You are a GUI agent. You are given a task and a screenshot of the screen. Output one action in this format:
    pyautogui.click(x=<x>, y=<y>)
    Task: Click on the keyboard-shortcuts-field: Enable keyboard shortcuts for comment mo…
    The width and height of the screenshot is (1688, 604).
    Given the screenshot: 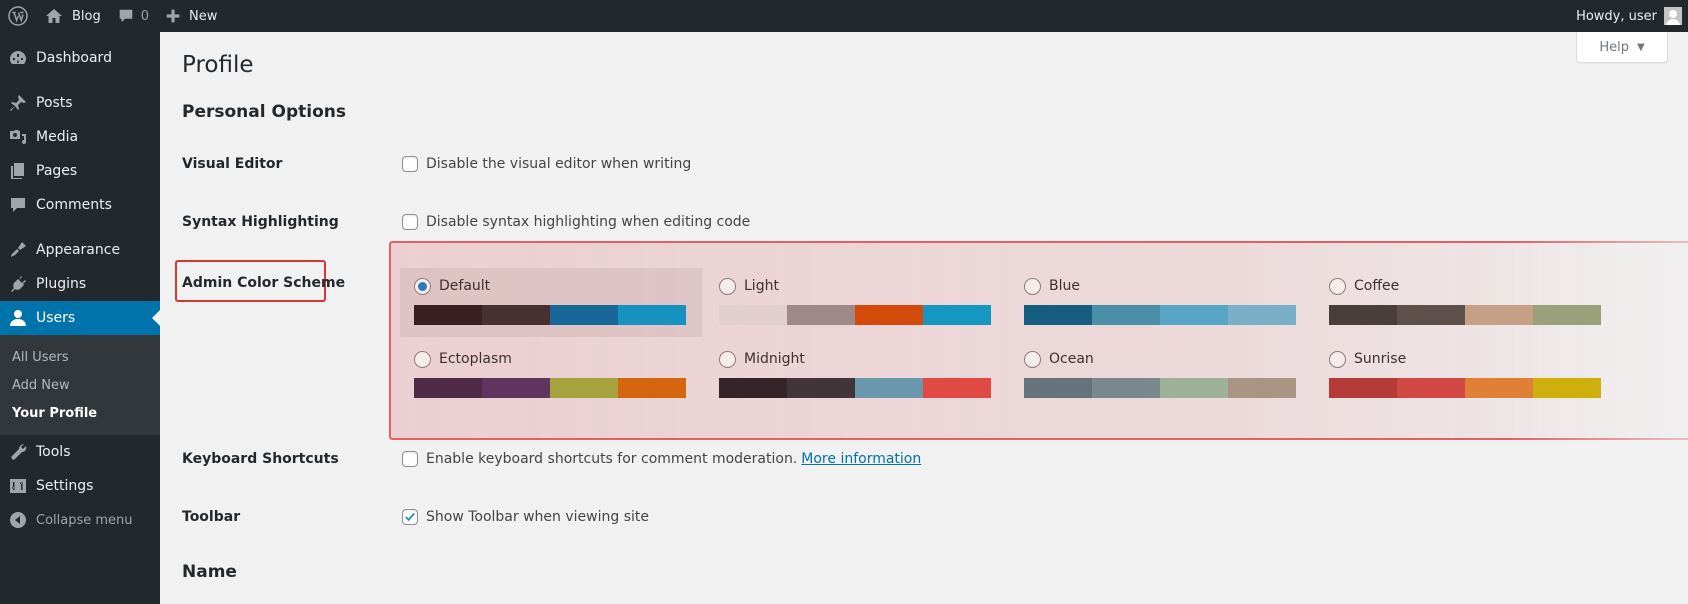 What is the action you would take?
    pyautogui.click(x=661, y=459)
    